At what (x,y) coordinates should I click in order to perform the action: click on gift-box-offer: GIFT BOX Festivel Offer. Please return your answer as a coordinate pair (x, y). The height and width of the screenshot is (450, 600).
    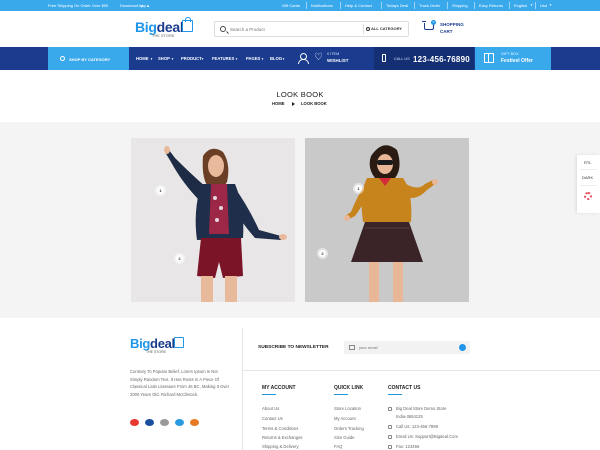
    Looking at the image, I should click on (513, 58).